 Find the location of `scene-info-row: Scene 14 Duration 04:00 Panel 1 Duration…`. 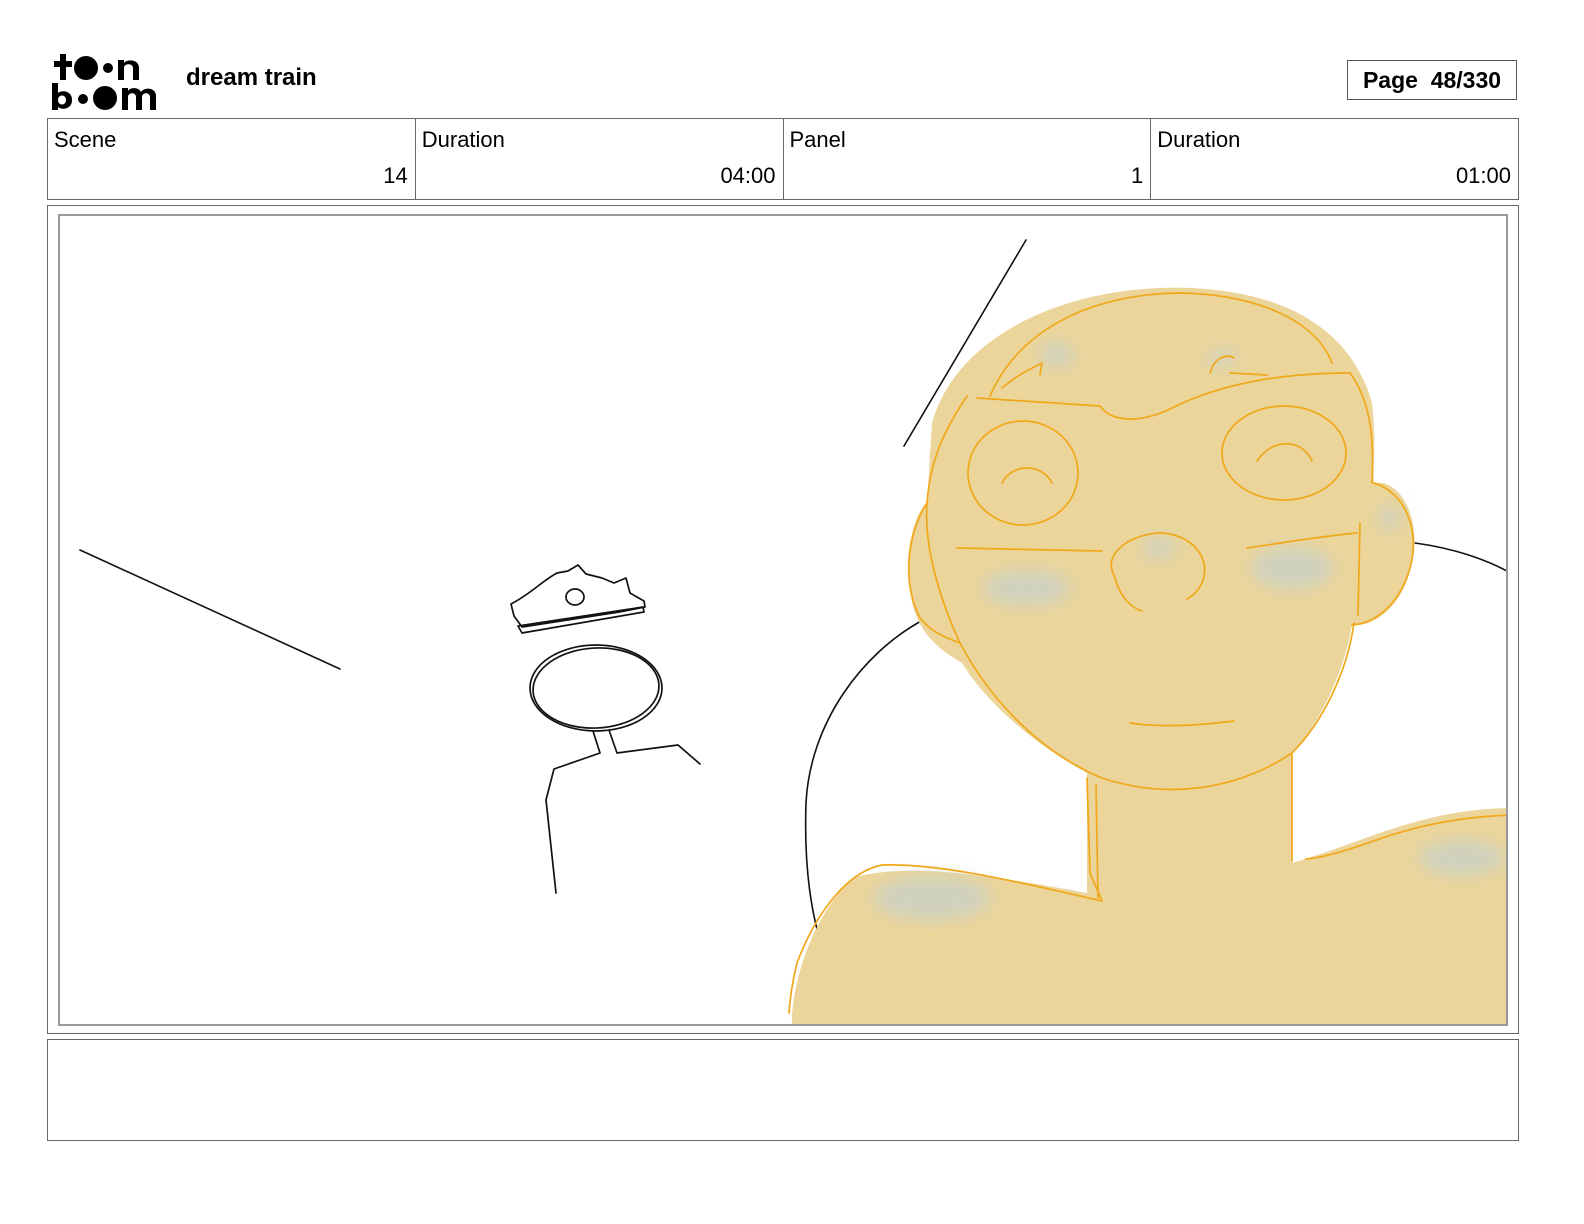

scene-info-row: Scene 14 Duration 04:00 Panel 1 Duration… is located at coordinates (783, 159).